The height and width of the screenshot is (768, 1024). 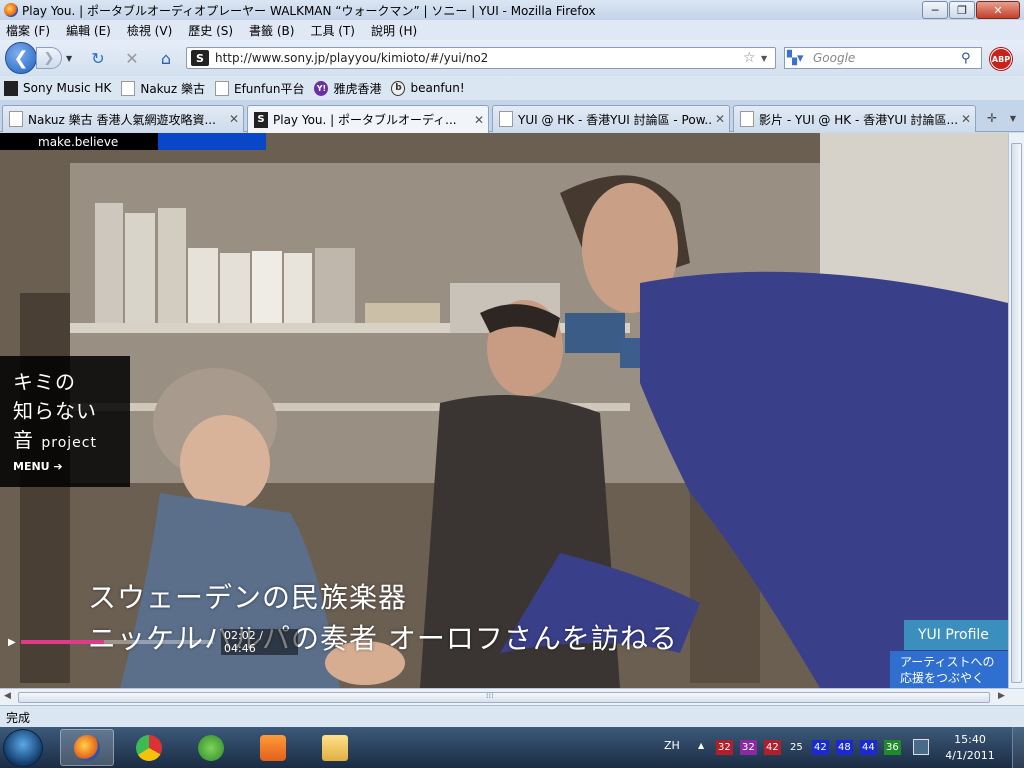 I want to click on video-subtitle-line1: スウェーデンの民族楽器, so click(x=248, y=597).